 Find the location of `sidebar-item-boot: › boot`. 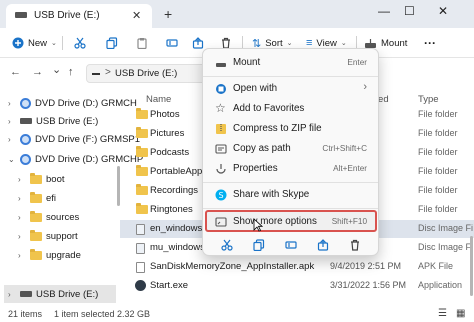

sidebar-item-boot: › boot is located at coordinates (41, 179).